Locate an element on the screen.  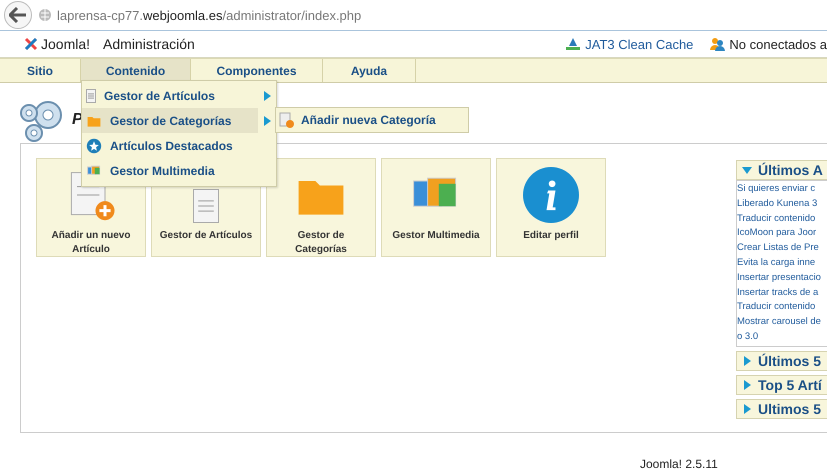
shortcut-tile: Editar perfil is located at coordinates (551, 207).